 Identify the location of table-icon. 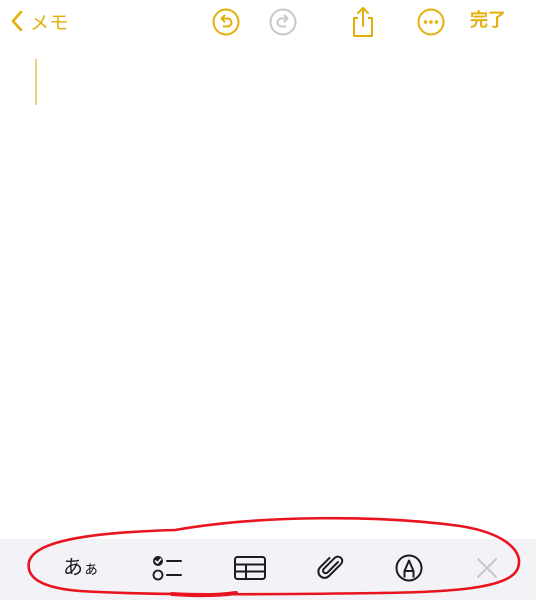
(250, 568).